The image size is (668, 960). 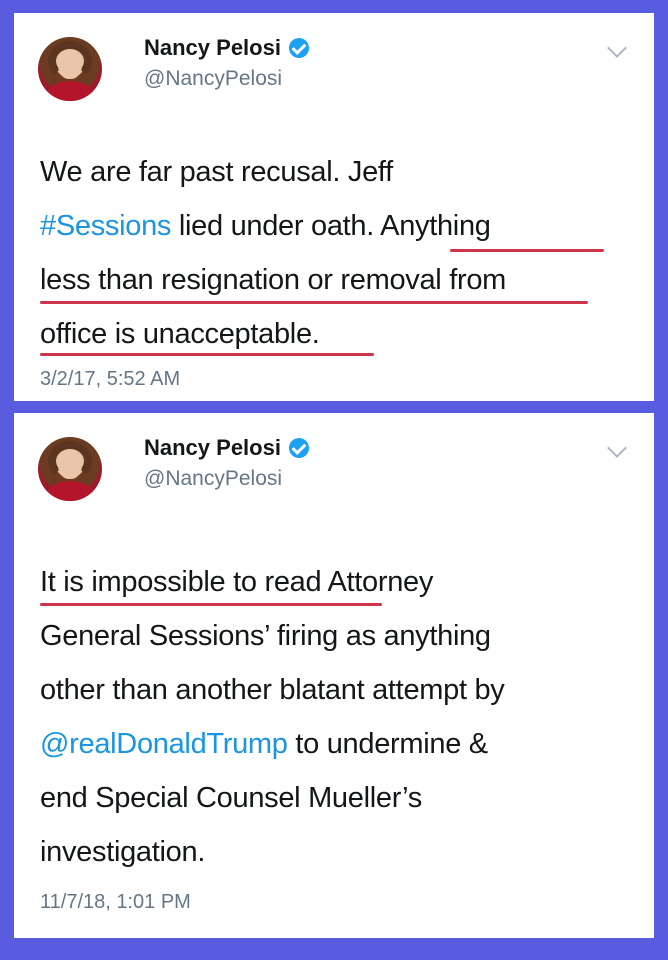 I want to click on tweet-text-line: It is impossible to read Attorney, so click(x=335, y=582).